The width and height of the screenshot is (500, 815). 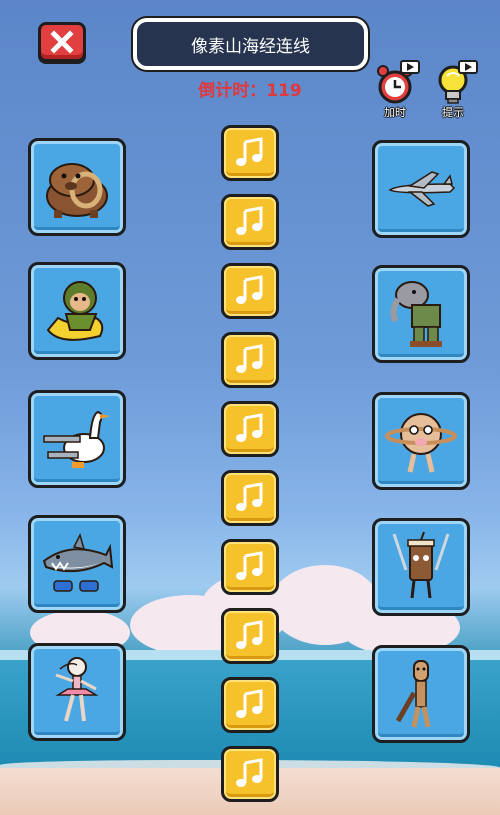 What do you see at coordinates (413, 694) in the screenshot?
I see `wood-bat-icon` at bounding box center [413, 694].